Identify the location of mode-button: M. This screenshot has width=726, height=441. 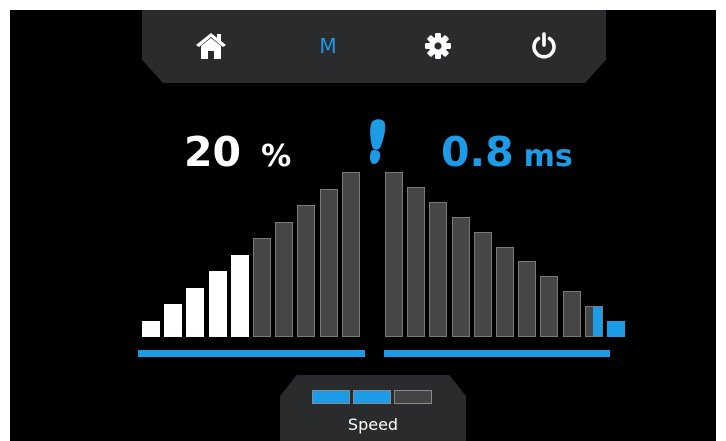
(328, 46).